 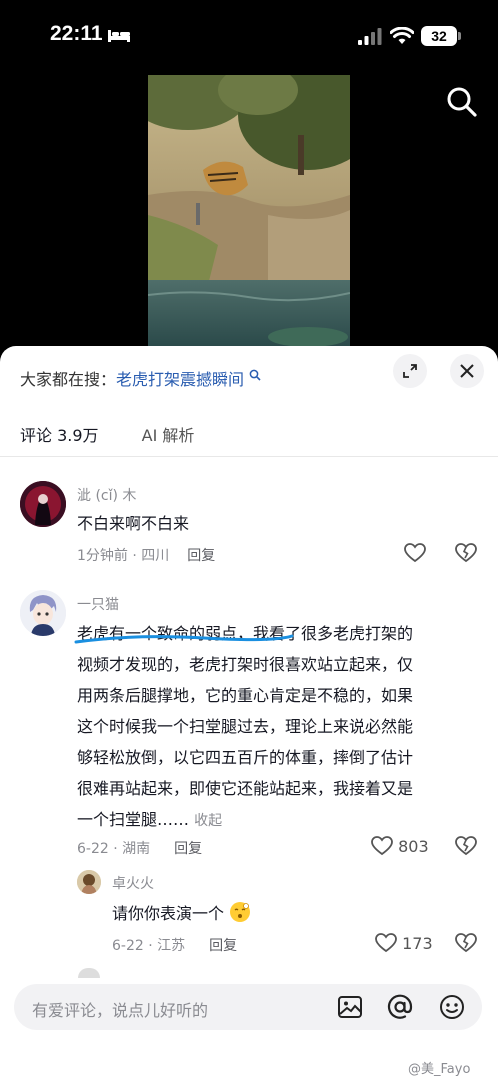 I want to click on comment-line: 视频才发现的，老虎打架时很喜欢站立起来，仅, so click(x=245, y=664).